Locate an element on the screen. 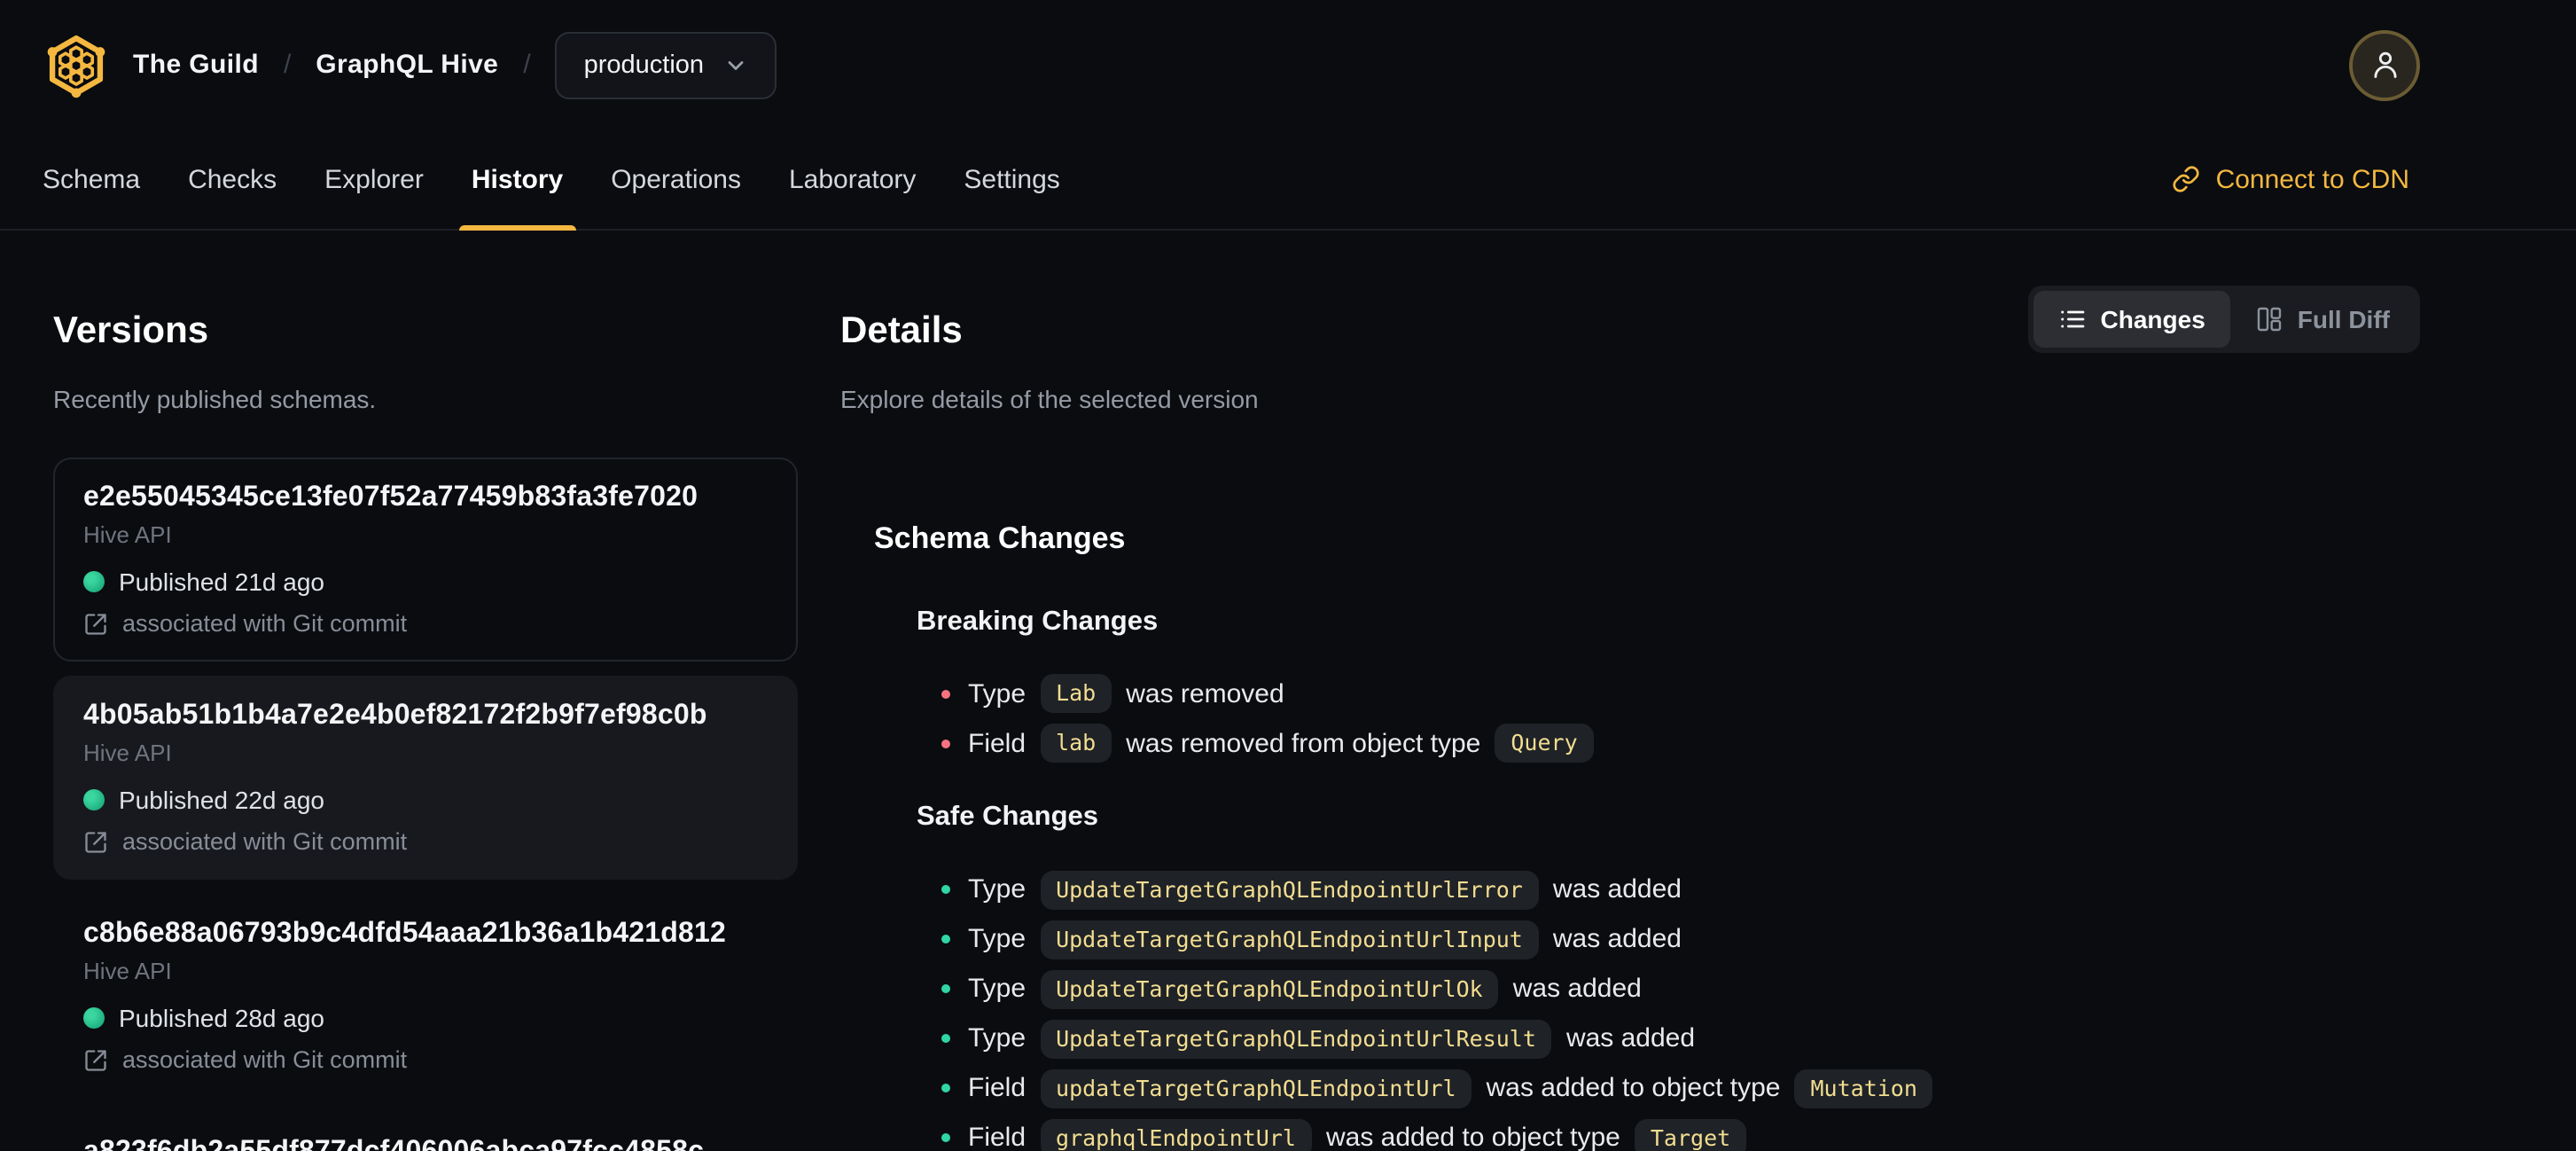 The width and height of the screenshot is (2576, 1151). change-text: was removed is located at coordinates (1205, 693).